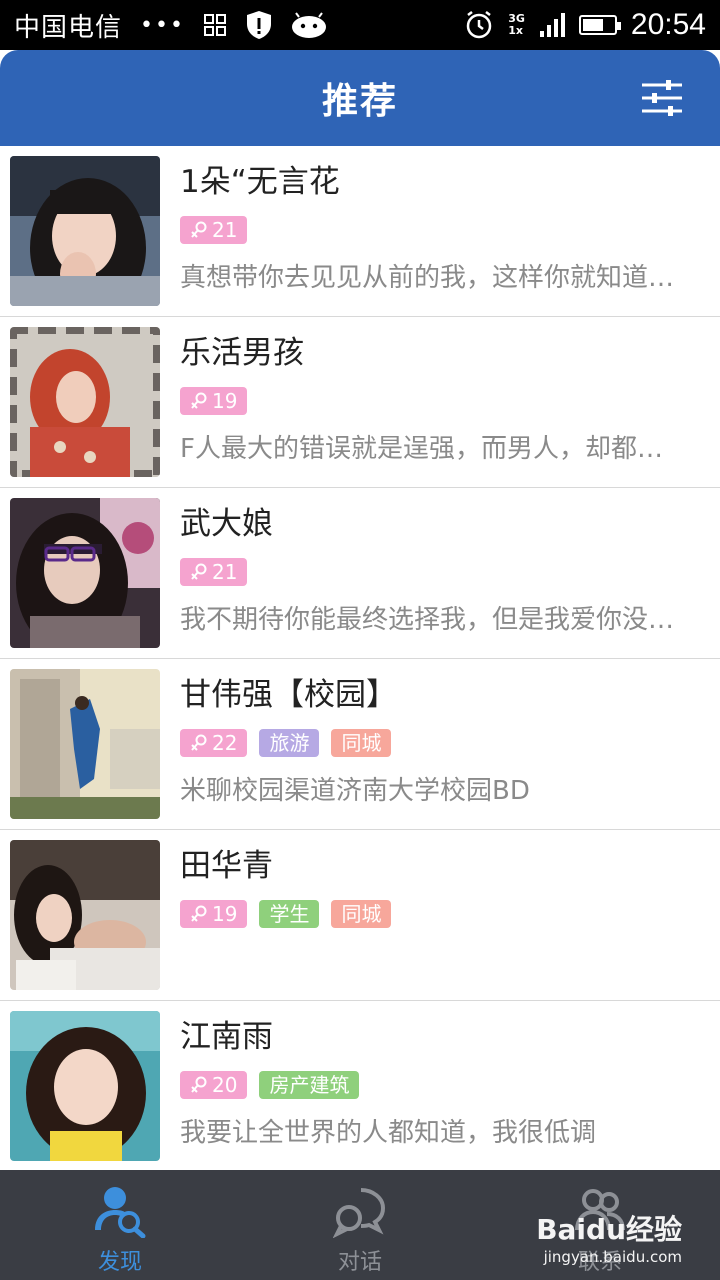  I want to click on status-left: 中国电信 •••, so click(170, 25).